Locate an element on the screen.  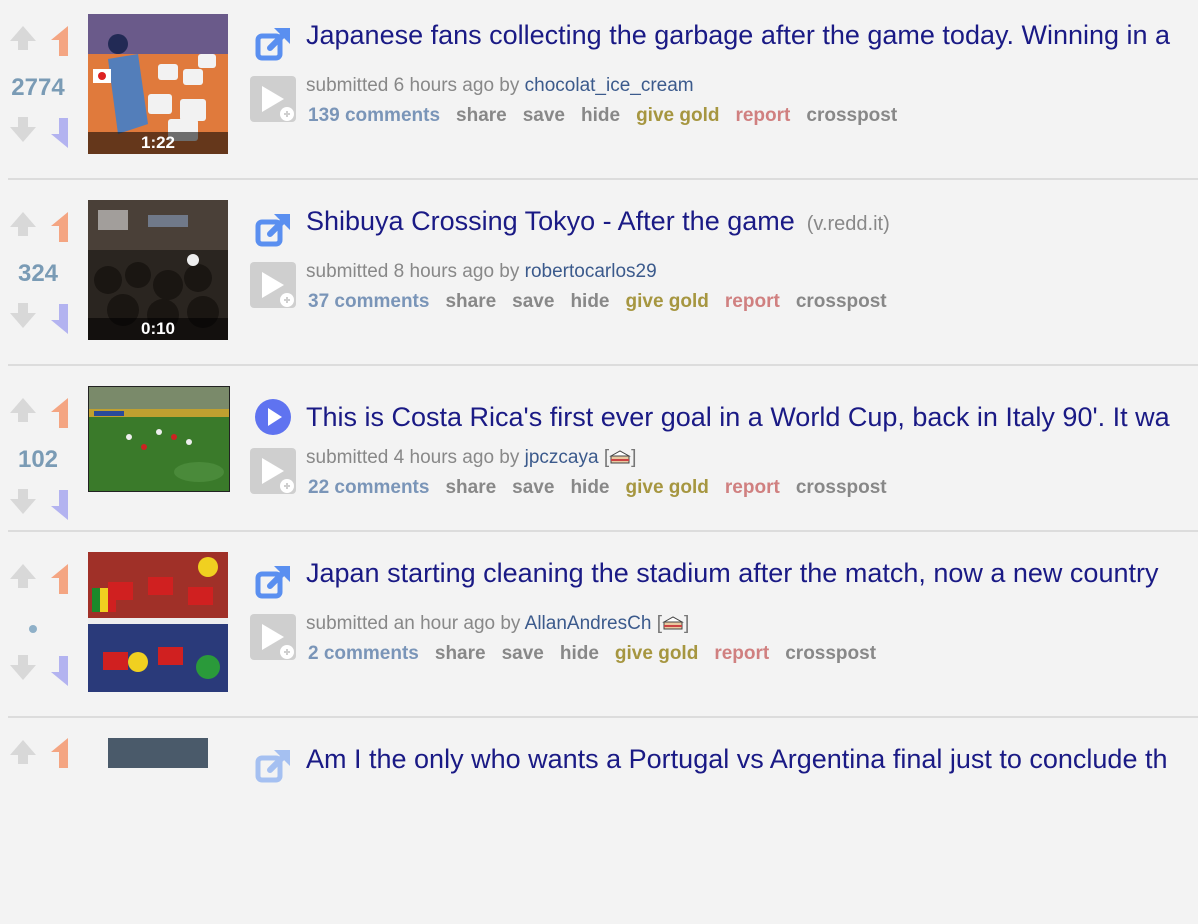
vote-column: 324 is located at coordinates (40, 293).